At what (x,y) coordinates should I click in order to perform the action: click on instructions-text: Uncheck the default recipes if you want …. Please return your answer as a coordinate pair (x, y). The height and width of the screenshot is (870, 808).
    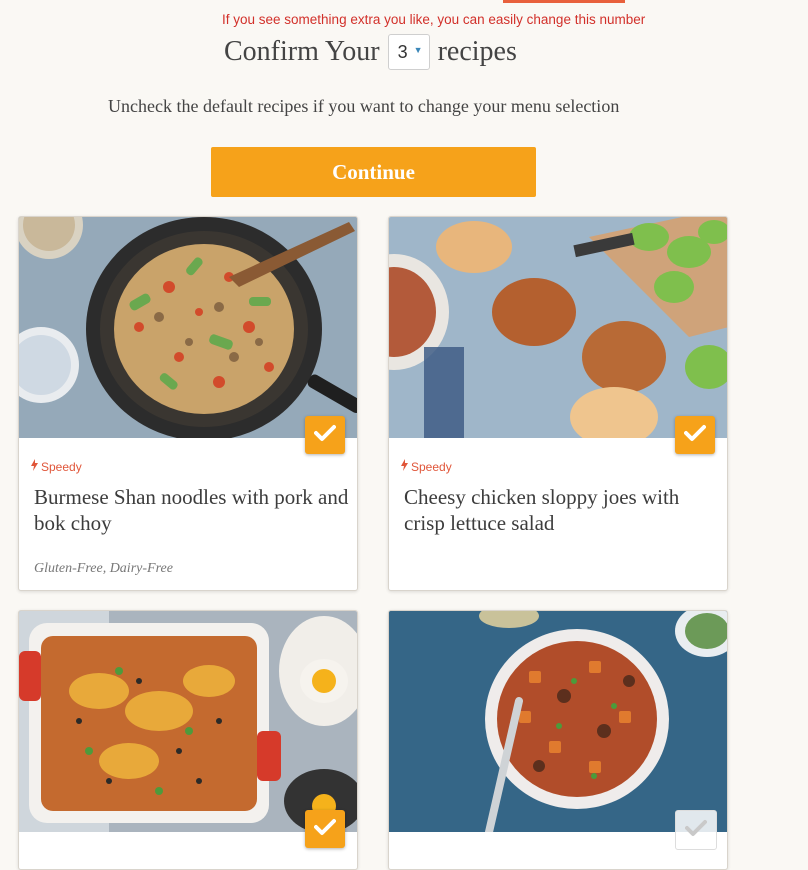
    Looking at the image, I should click on (364, 106).